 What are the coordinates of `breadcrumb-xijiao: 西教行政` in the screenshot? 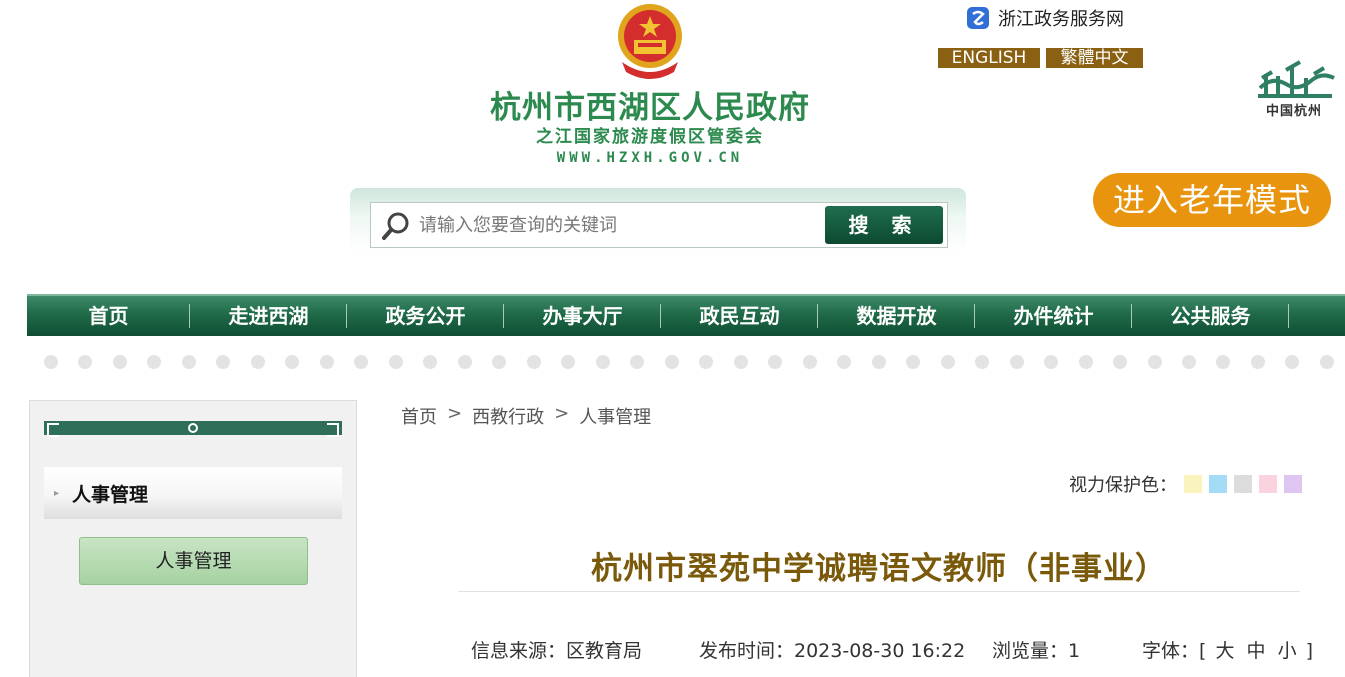 It's located at (508, 416).